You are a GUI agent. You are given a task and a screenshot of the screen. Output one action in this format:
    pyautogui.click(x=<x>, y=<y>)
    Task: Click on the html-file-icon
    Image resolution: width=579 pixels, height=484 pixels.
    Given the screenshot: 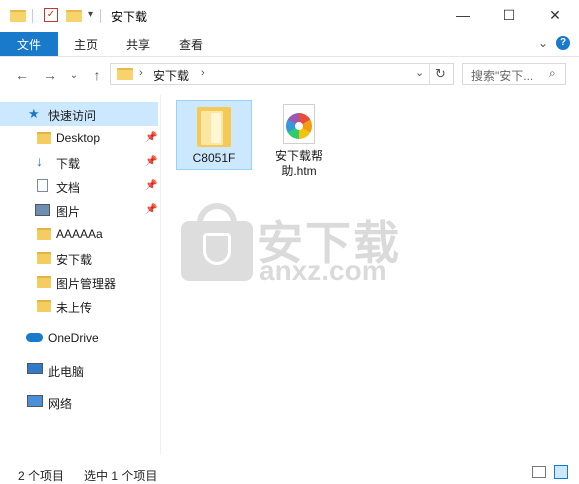 What is the action you would take?
    pyautogui.click(x=299, y=124)
    